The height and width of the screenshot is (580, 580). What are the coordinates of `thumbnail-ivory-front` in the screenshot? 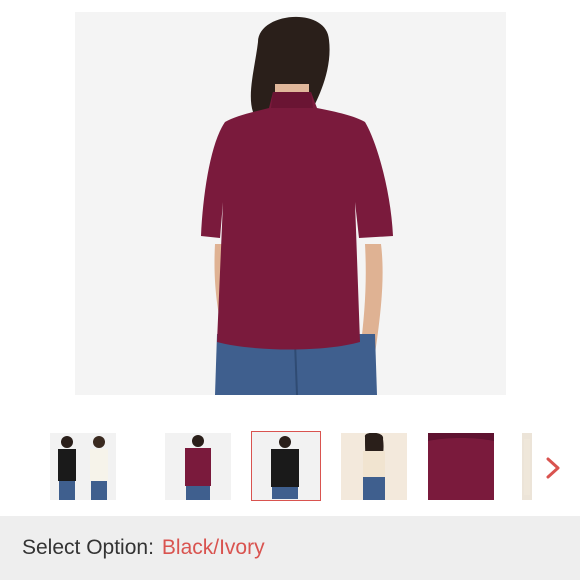 It's located at (374, 466).